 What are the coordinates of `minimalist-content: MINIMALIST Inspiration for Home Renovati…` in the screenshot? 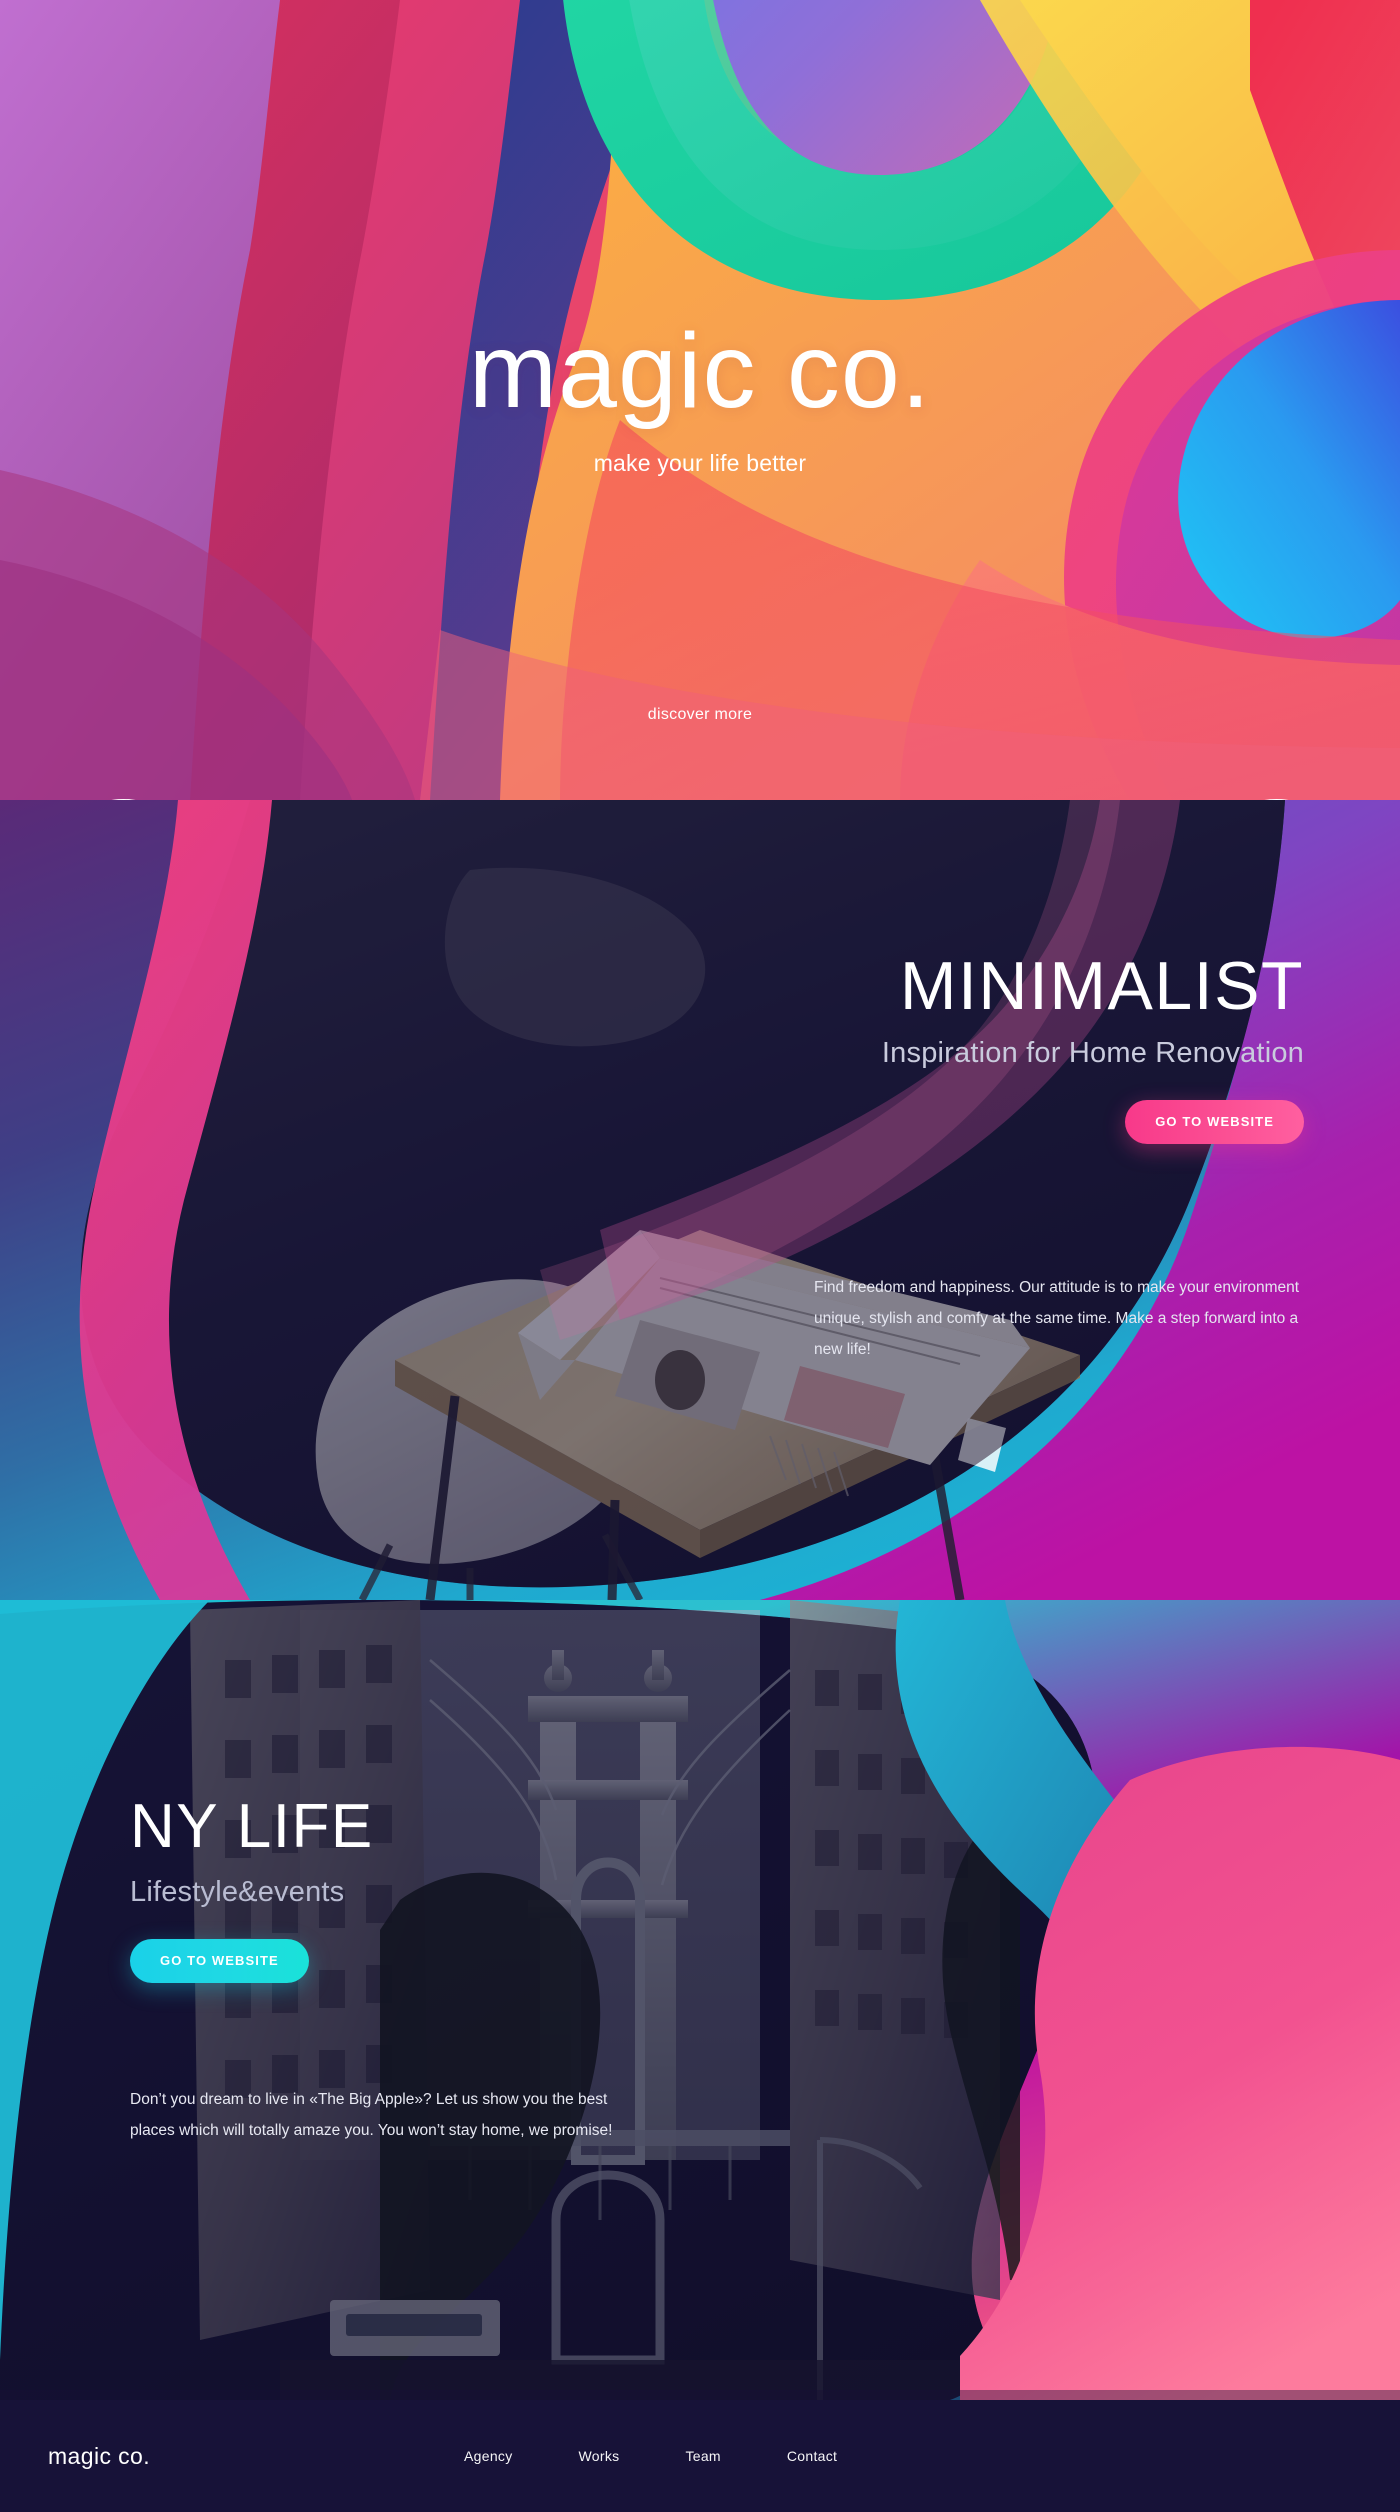 It's located at (984, 1046).